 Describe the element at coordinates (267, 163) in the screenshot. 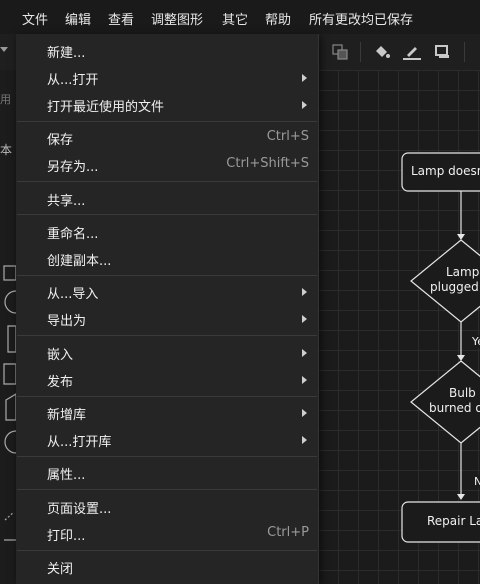

I see `shortcut-label: Ctrl+Shift+S` at that location.